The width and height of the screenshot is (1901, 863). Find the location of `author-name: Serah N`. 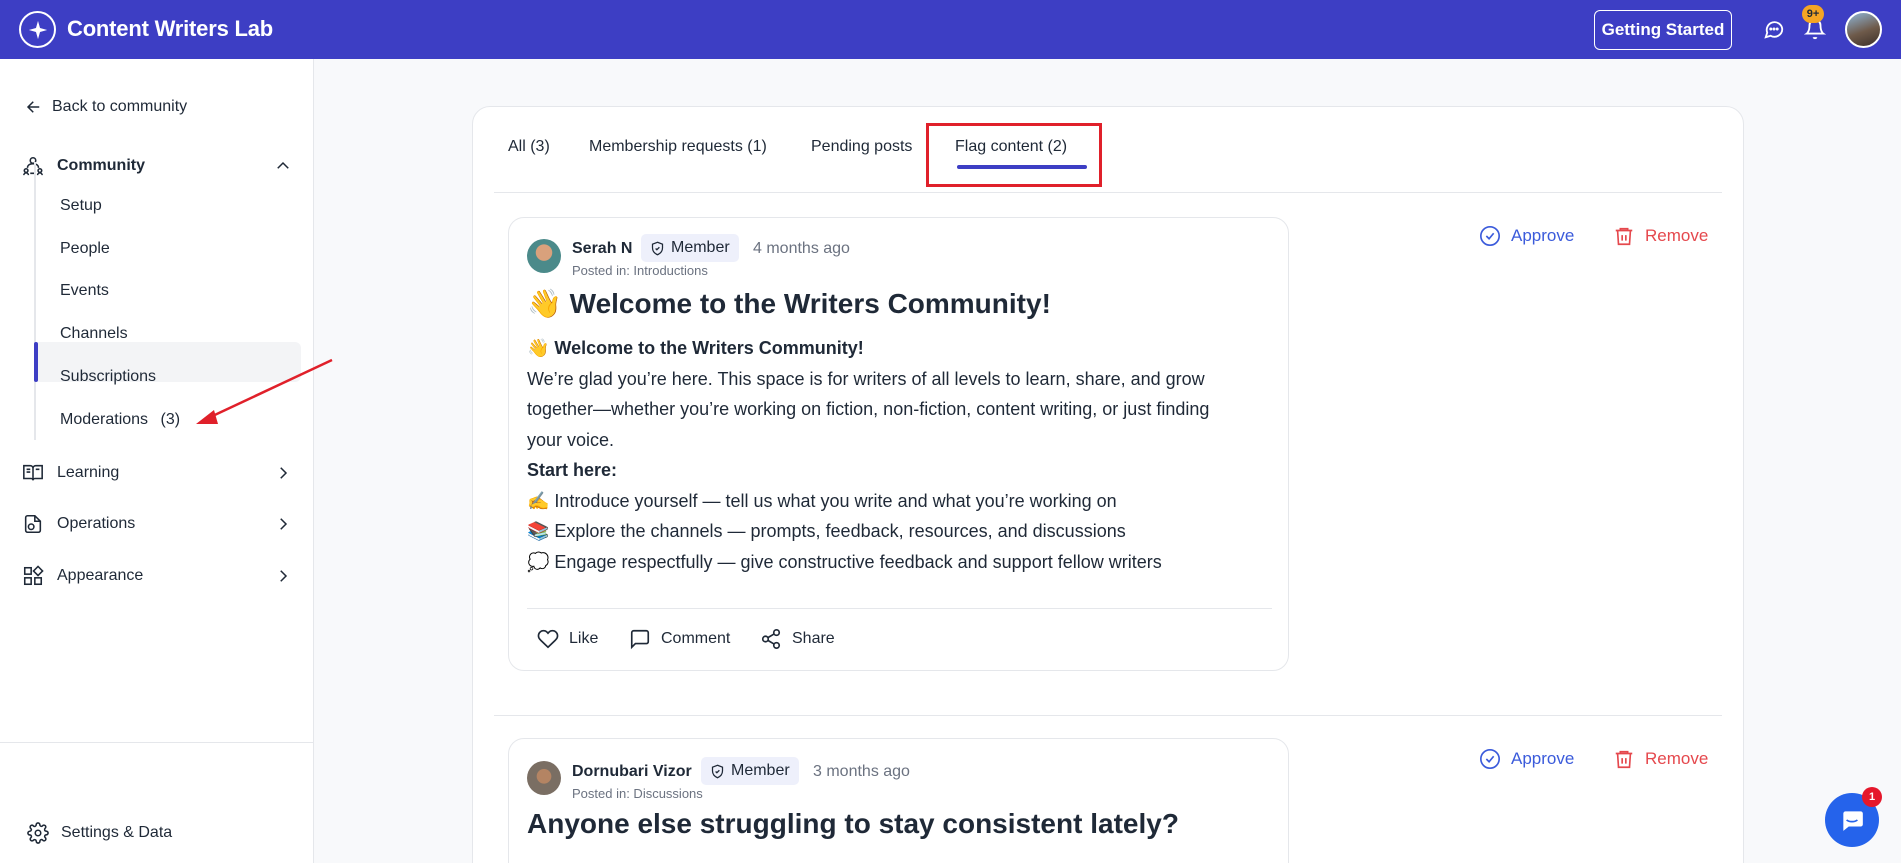

author-name: Serah N is located at coordinates (602, 249).